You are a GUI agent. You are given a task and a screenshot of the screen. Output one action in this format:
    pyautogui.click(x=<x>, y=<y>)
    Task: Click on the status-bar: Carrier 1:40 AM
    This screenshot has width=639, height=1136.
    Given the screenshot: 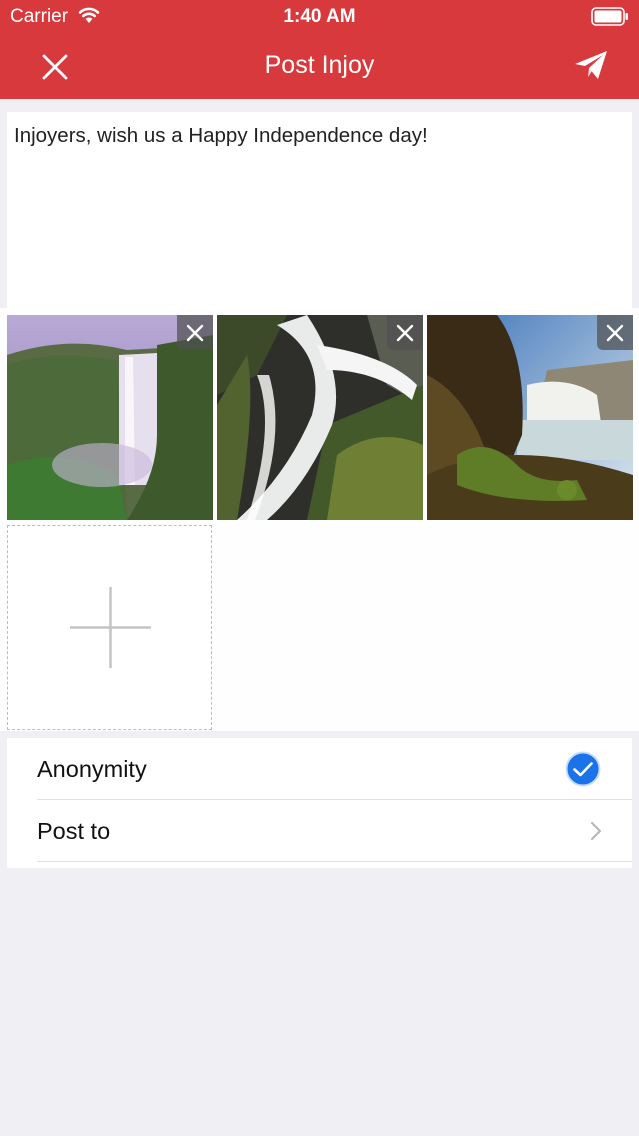 What is the action you would take?
    pyautogui.click(x=319, y=17)
    